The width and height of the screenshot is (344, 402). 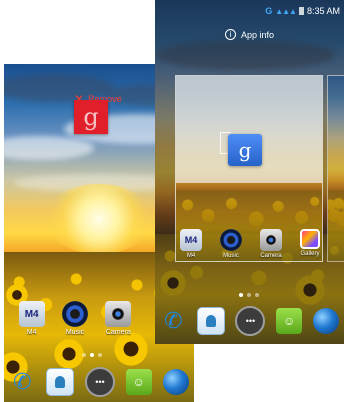 I want to click on clock: 8:35 AM, so click(x=323, y=11).